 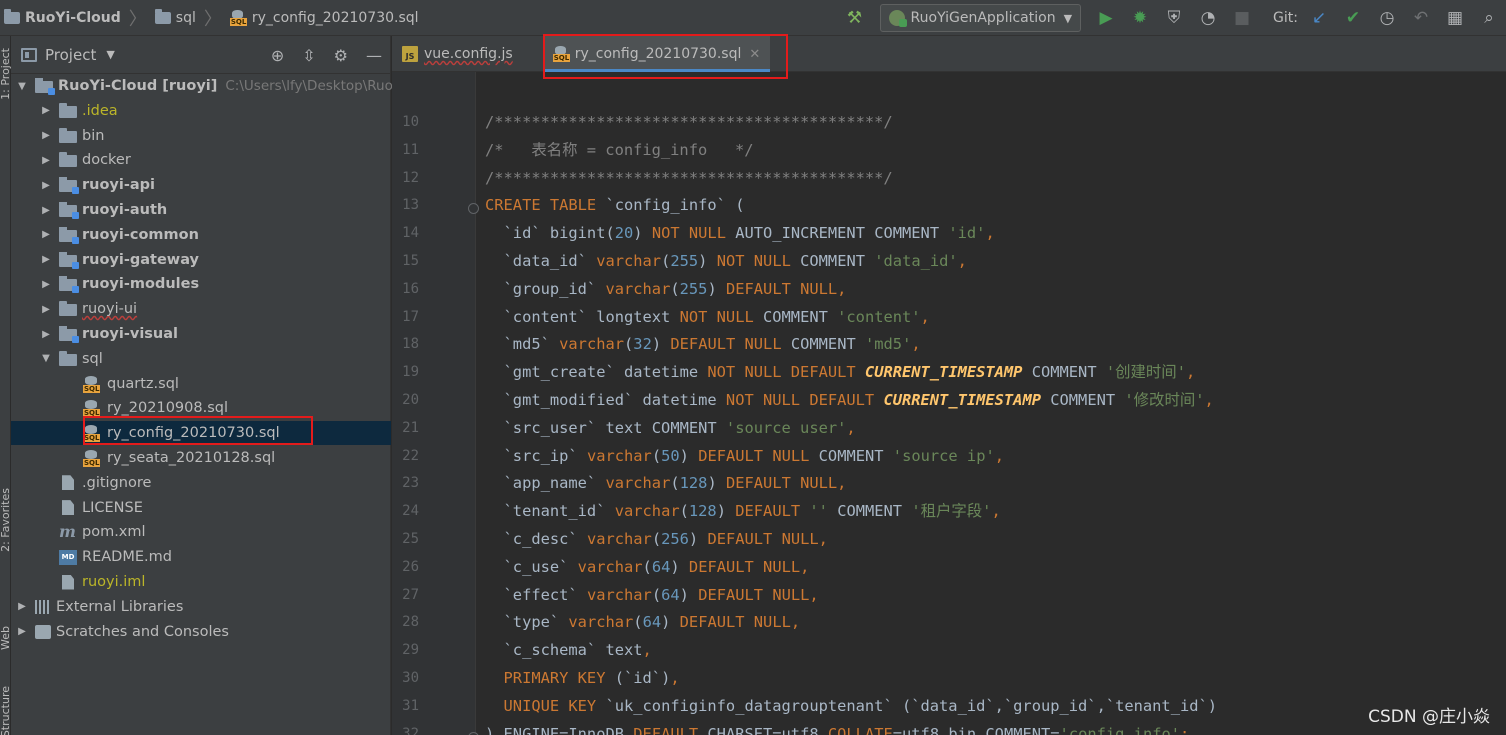 I want to click on code-line: `group_id` varchar(255) DEFAULT NULL,, so click(x=666, y=289).